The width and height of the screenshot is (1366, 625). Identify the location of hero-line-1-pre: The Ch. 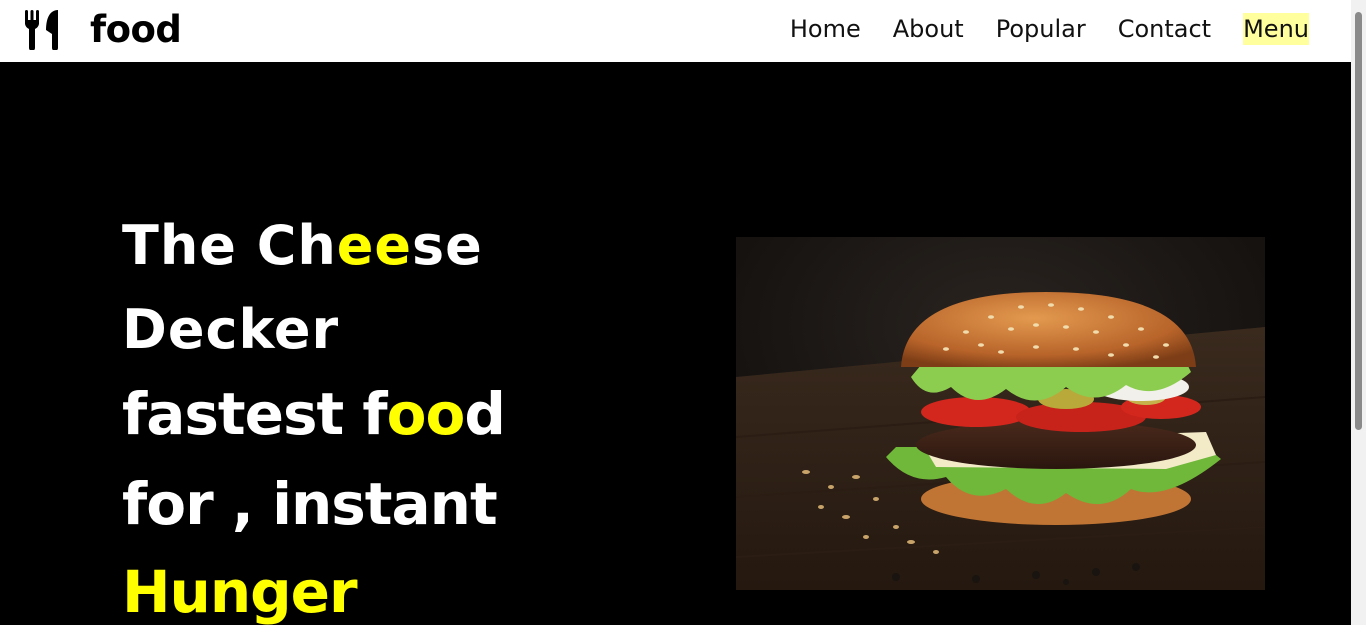
(229, 245).